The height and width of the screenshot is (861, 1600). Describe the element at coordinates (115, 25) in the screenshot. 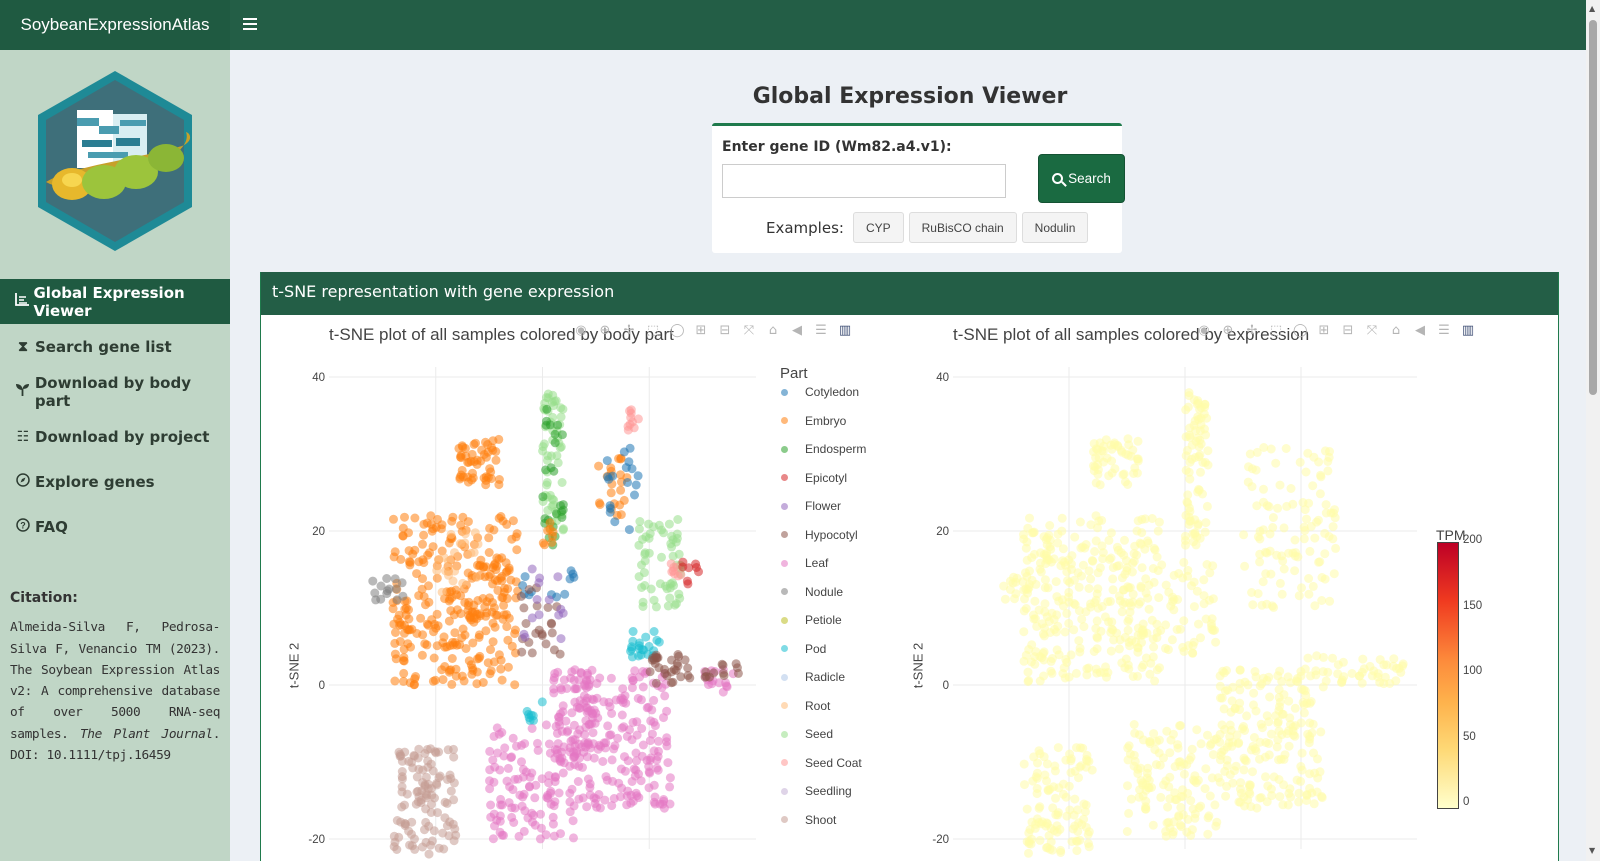

I see `app-brand: SoybeanExpressionAtlas` at that location.